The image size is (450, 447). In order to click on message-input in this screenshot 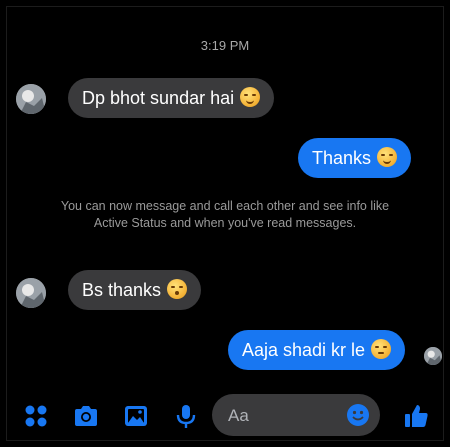, I will do `click(283, 416)`.